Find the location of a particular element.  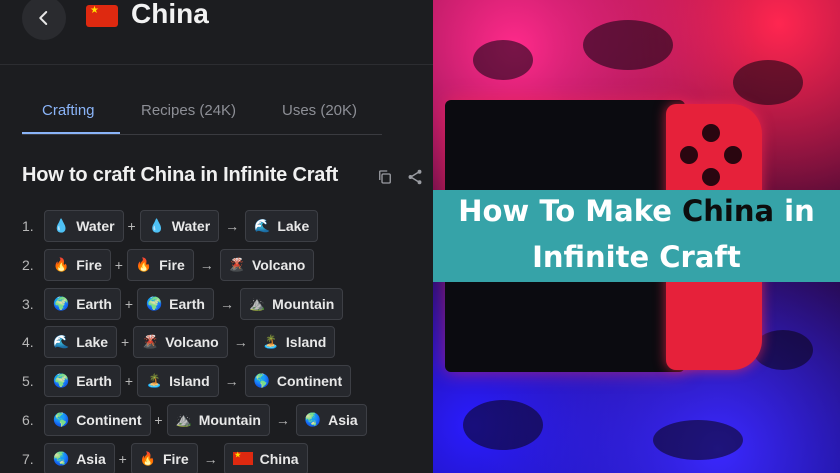

tab-crafting: Crafting is located at coordinates (68, 110).